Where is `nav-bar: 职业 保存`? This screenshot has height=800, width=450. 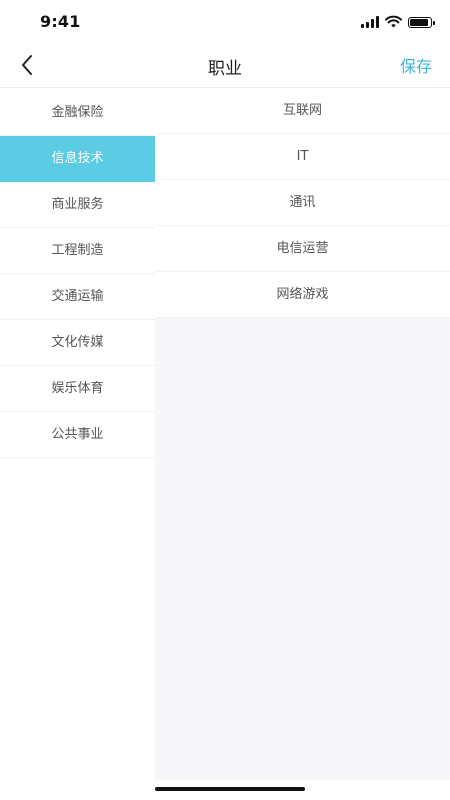
nav-bar: 职业 保存 is located at coordinates (225, 66).